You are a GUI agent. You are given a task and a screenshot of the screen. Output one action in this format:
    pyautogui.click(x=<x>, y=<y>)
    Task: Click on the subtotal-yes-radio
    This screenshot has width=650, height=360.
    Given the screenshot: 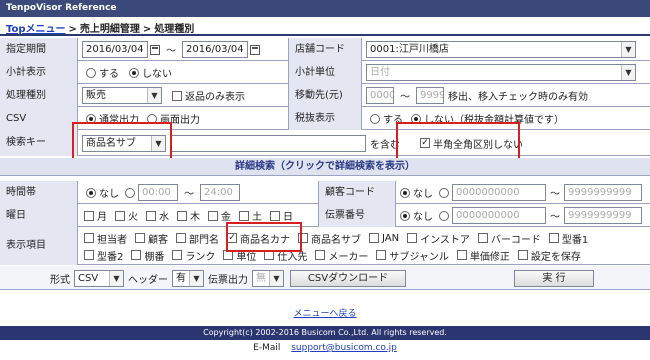 What is the action you would take?
    pyautogui.click(x=91, y=72)
    